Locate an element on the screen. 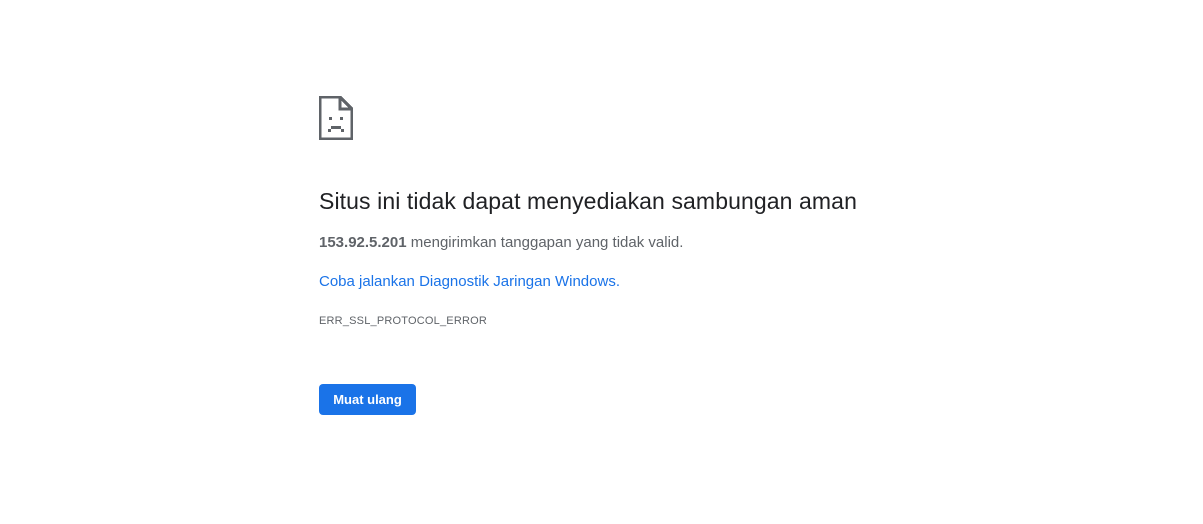 The image size is (1203, 524). sad-document-icon is located at coordinates (639, 118).